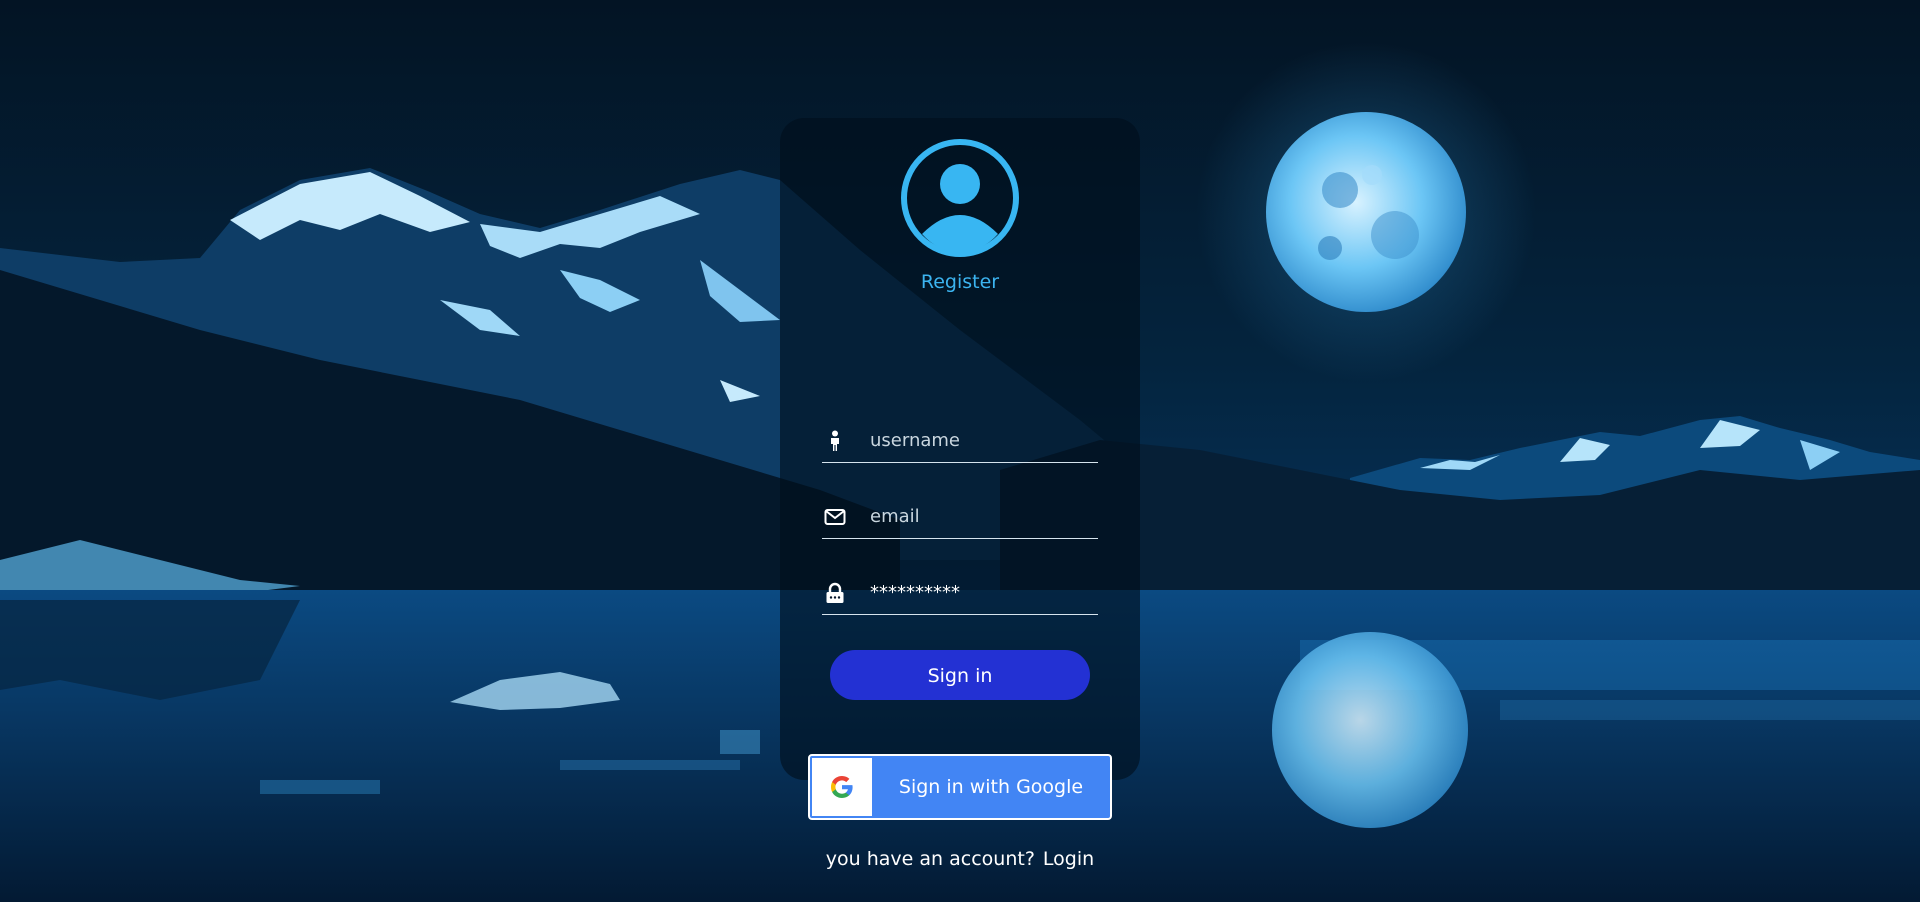  What do you see at coordinates (960, 282) in the screenshot?
I see `form-title: Register` at bounding box center [960, 282].